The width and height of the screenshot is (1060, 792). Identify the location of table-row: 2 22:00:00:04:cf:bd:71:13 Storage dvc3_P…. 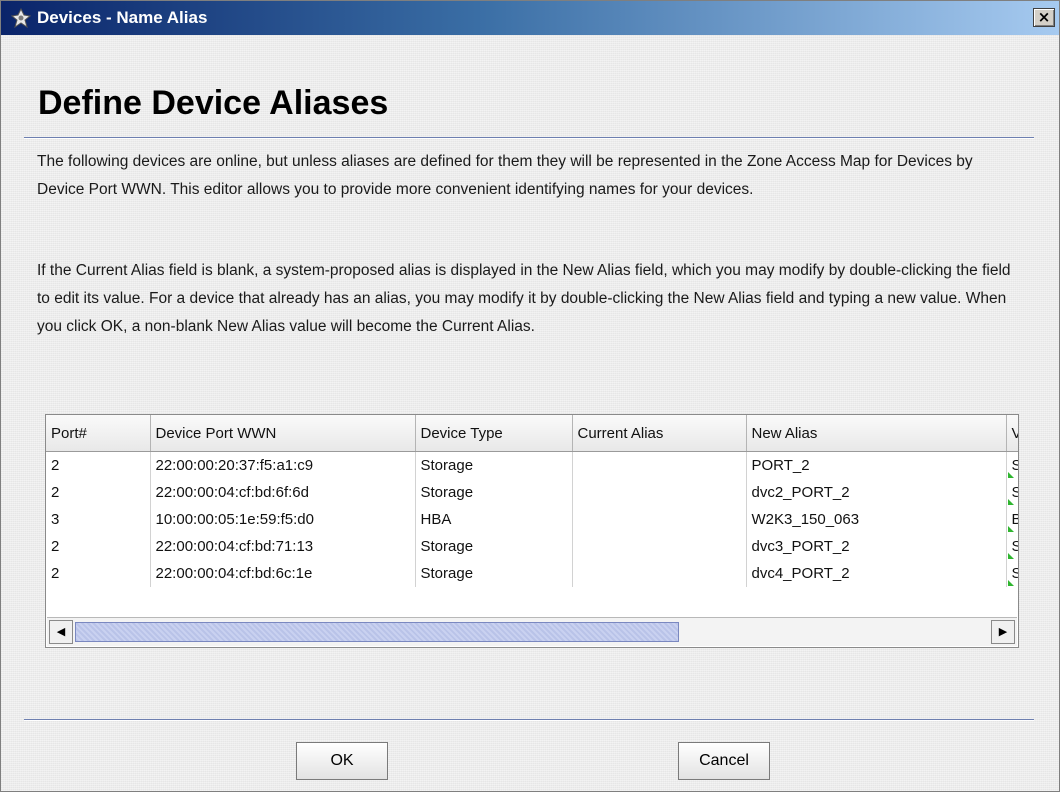
(532, 546).